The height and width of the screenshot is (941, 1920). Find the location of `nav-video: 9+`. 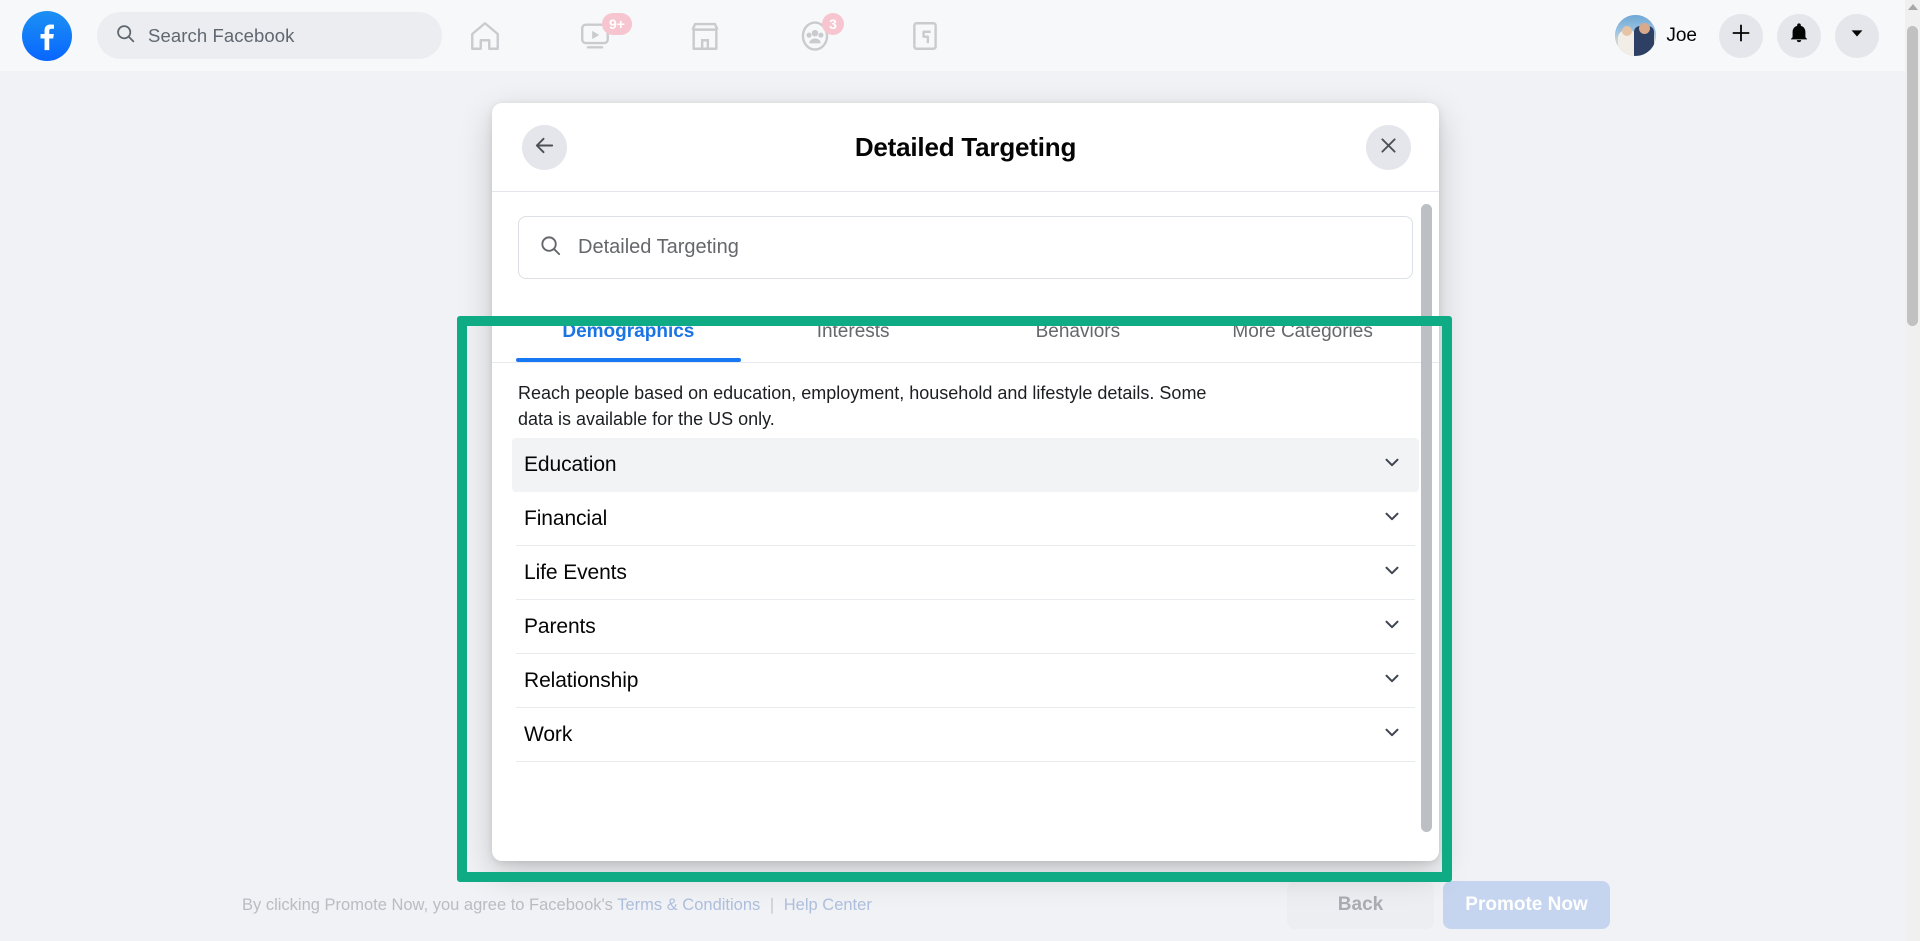

nav-video: 9+ is located at coordinates (595, 36).